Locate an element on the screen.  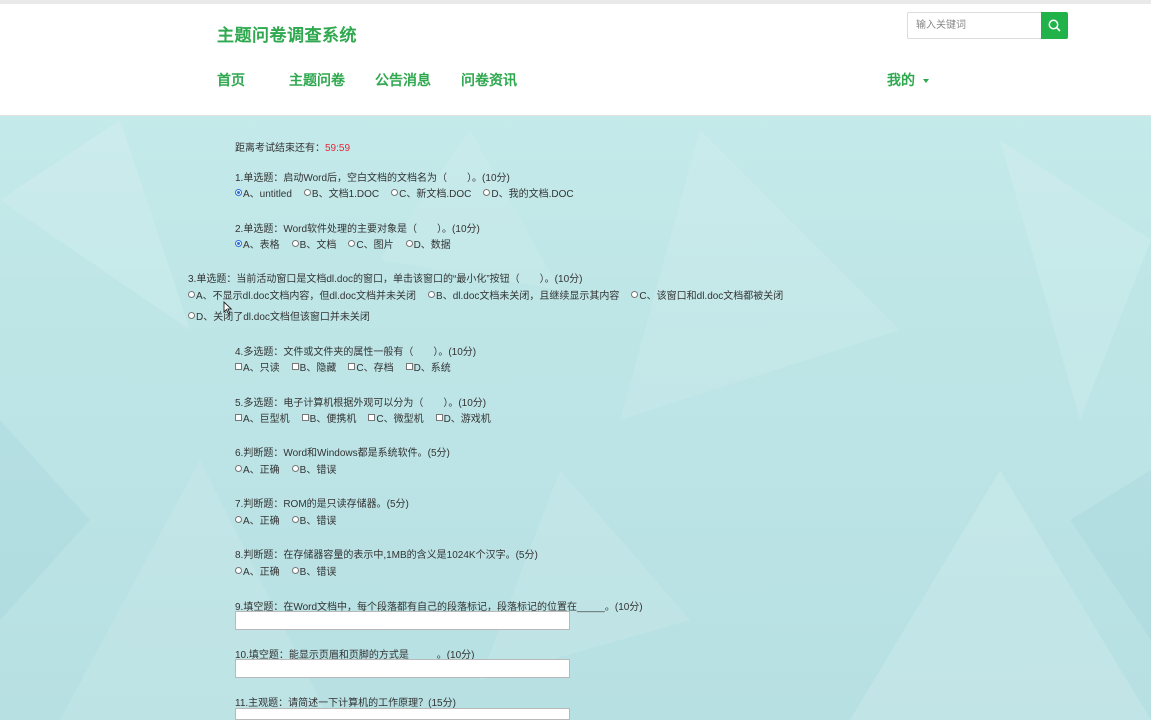
mouse-cursor-icon is located at coordinates (228, 308).